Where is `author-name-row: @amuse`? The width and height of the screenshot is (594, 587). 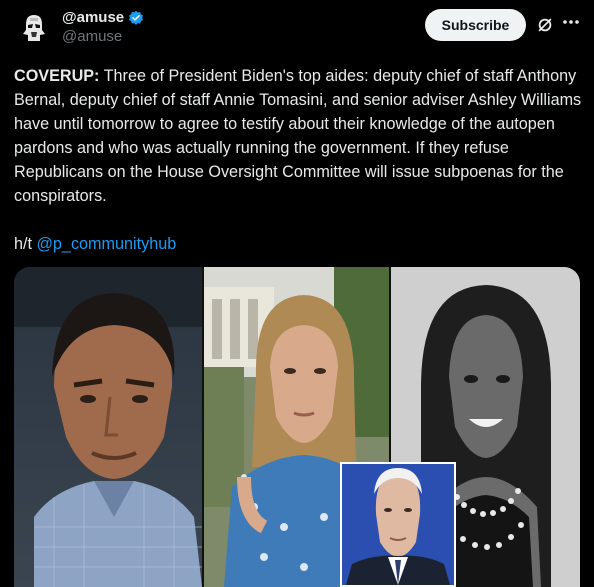
author-name-row: @amuse is located at coordinates (103, 17).